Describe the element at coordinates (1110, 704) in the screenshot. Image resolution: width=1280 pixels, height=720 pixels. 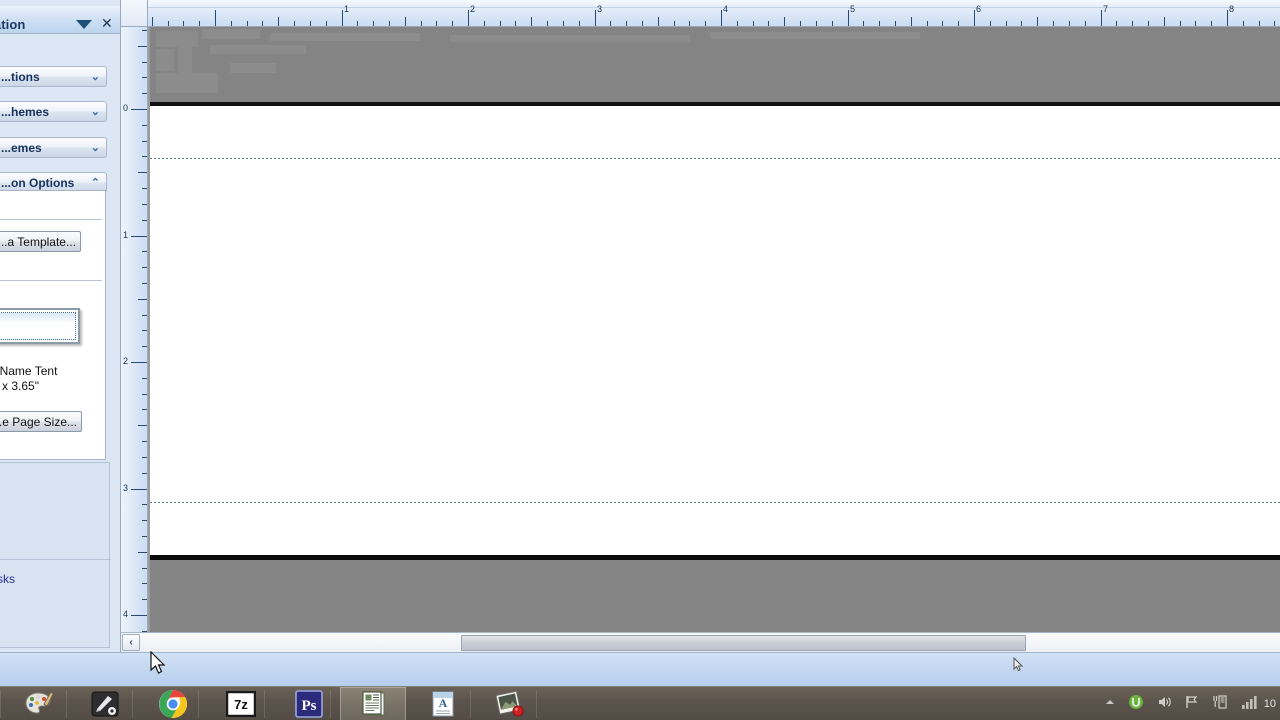
I see `chevron-up-icon` at that location.